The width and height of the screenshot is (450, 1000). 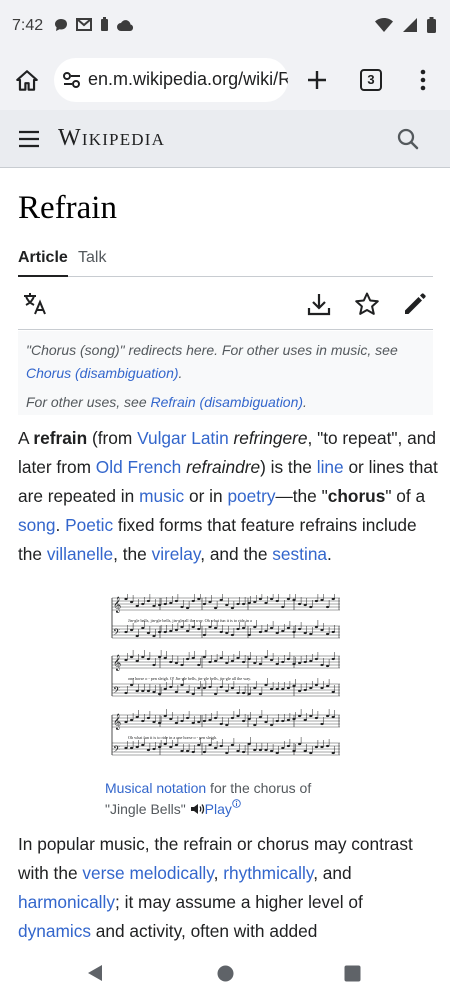 I want to click on tab-talk: Talk, so click(x=92, y=263).